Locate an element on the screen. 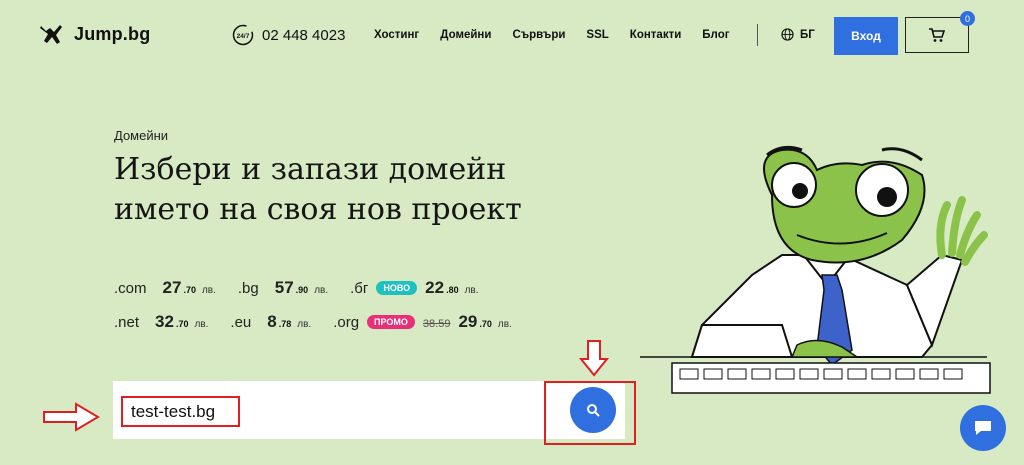  tld-eu: .eu is located at coordinates (241, 322).